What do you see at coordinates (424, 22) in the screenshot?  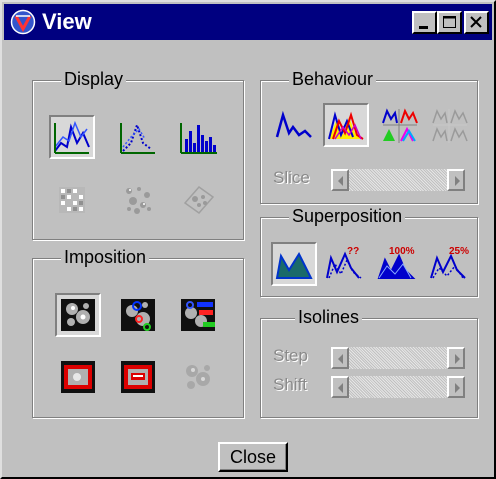 I see `minimize-button` at bounding box center [424, 22].